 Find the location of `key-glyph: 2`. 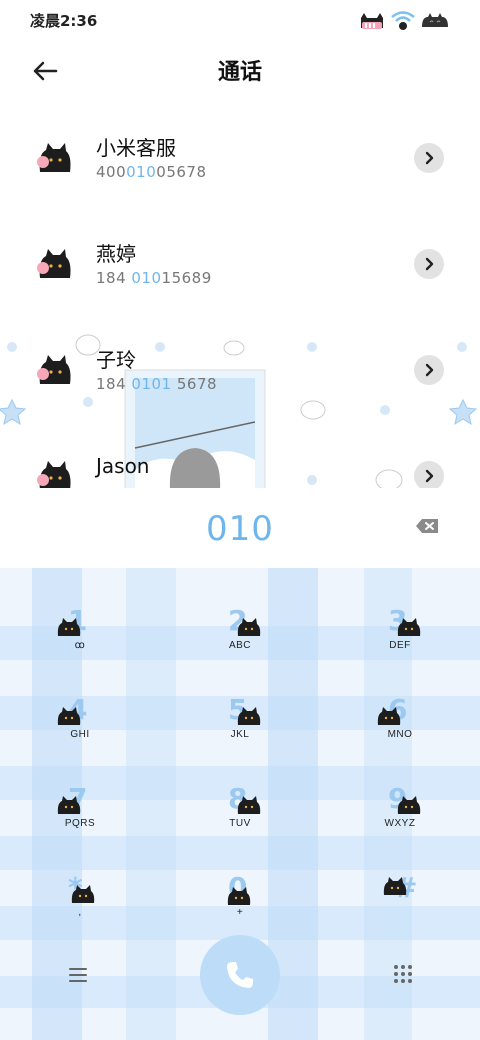

key-glyph: 2 is located at coordinates (240, 623).